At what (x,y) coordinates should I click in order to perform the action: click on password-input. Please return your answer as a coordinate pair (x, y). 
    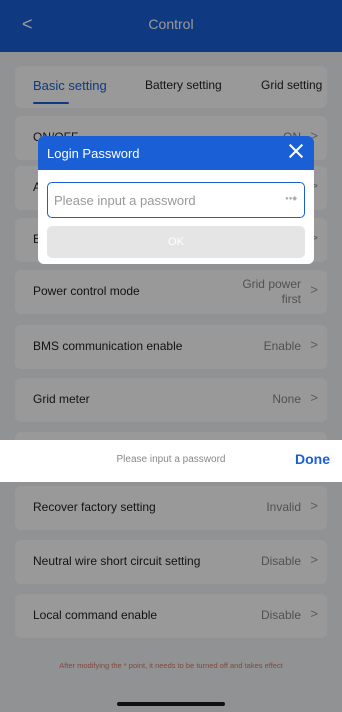
    Looking at the image, I should click on (164, 200).